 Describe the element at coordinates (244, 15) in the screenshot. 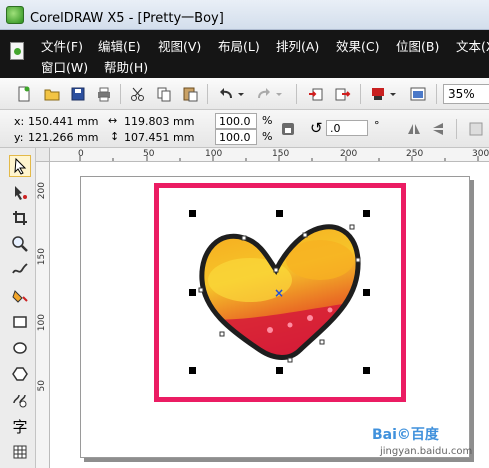

I see `title-bar: CorelDRAW X5 - [Pretty一Boy]` at that location.